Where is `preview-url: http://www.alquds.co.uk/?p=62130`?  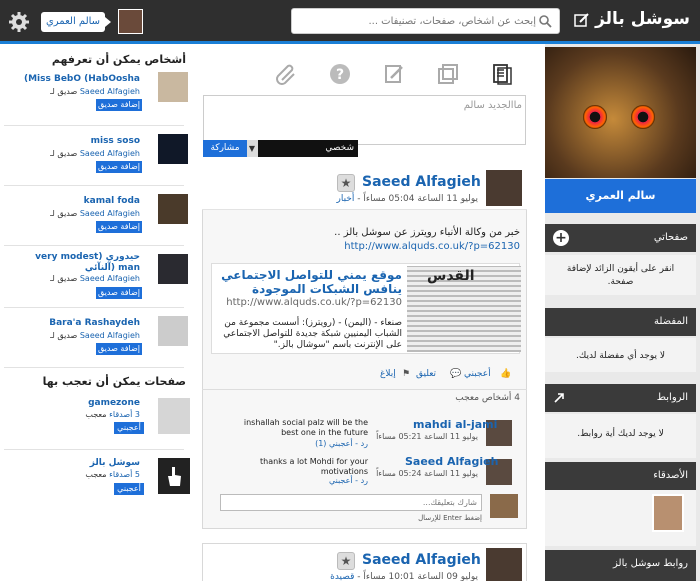
preview-url: http://www.alquds.co.uk/?p=62130 is located at coordinates (314, 302).